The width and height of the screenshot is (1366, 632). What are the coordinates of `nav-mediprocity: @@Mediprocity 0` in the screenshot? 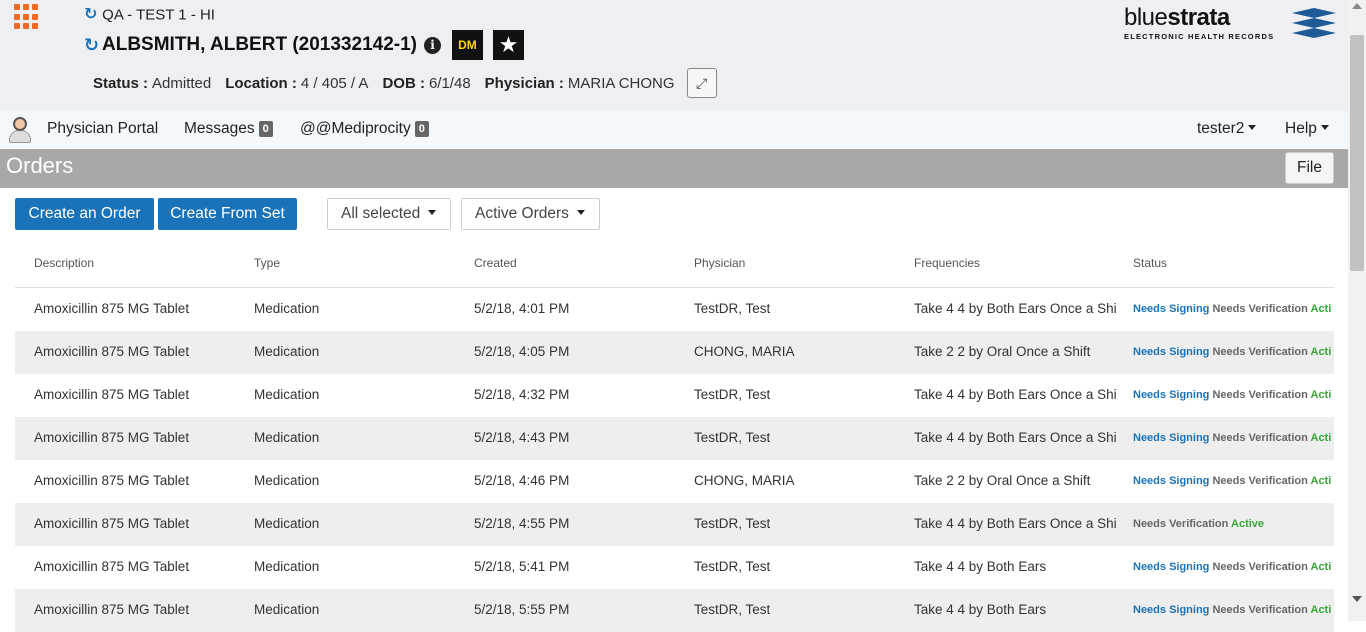 It's located at (364, 129).